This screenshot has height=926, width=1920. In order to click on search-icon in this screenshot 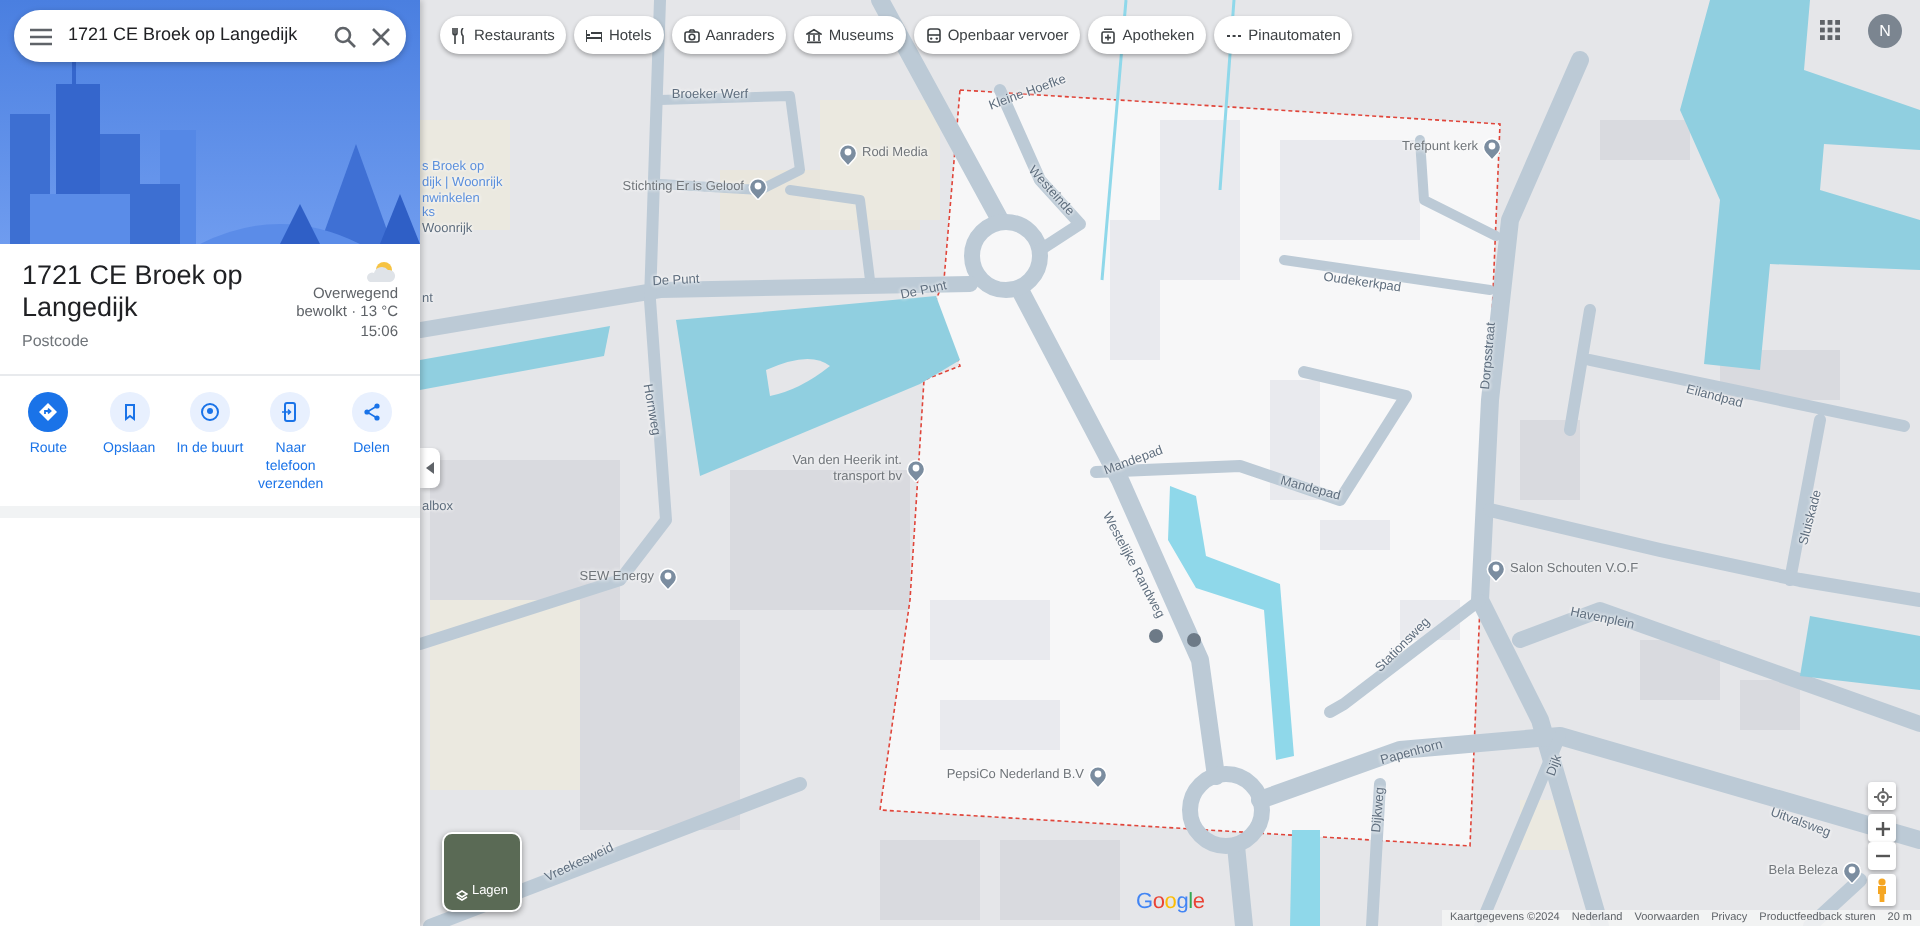, I will do `click(345, 36)`.